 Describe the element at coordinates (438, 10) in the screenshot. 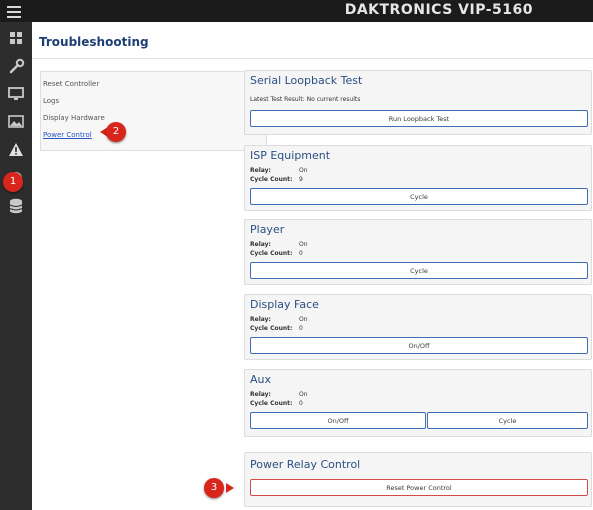

I see `brand-title: DAKTRONICS VIP-5160` at that location.